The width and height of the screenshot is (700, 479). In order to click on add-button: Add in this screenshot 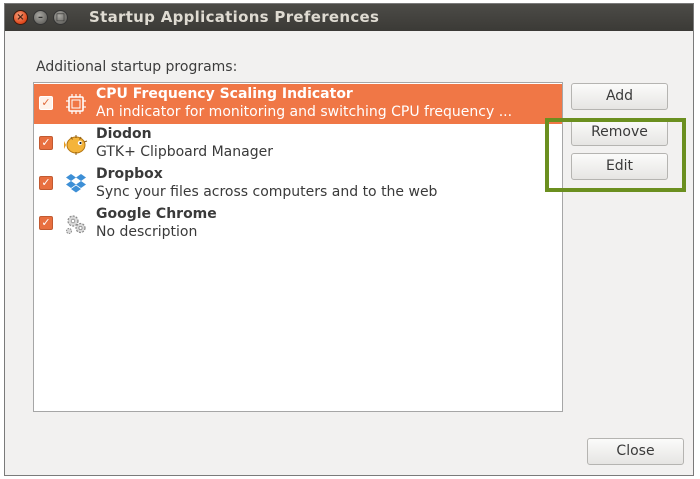, I will do `click(619, 96)`.